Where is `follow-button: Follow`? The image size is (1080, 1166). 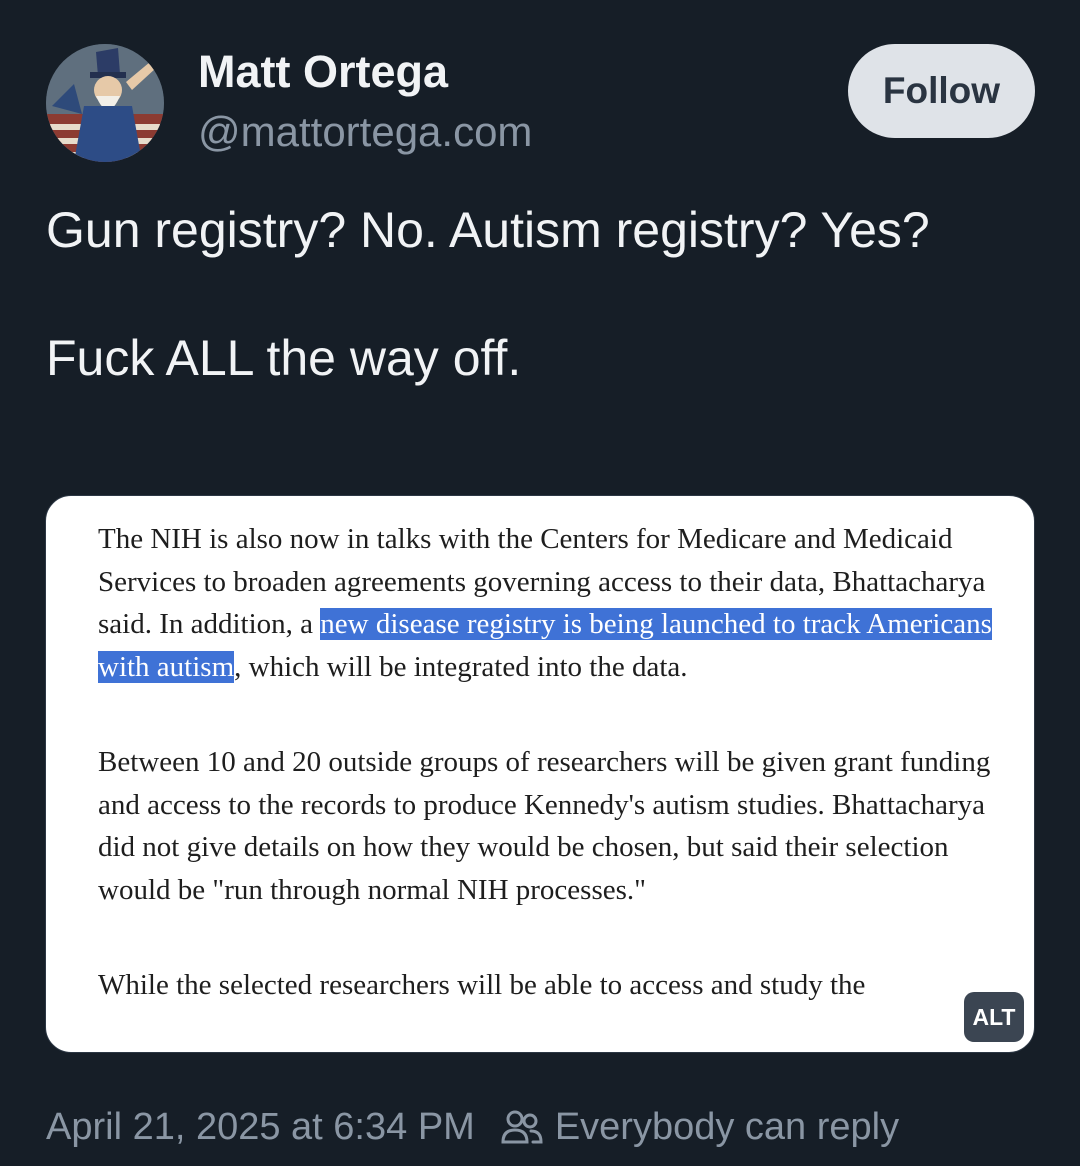
follow-button: Follow is located at coordinates (941, 91).